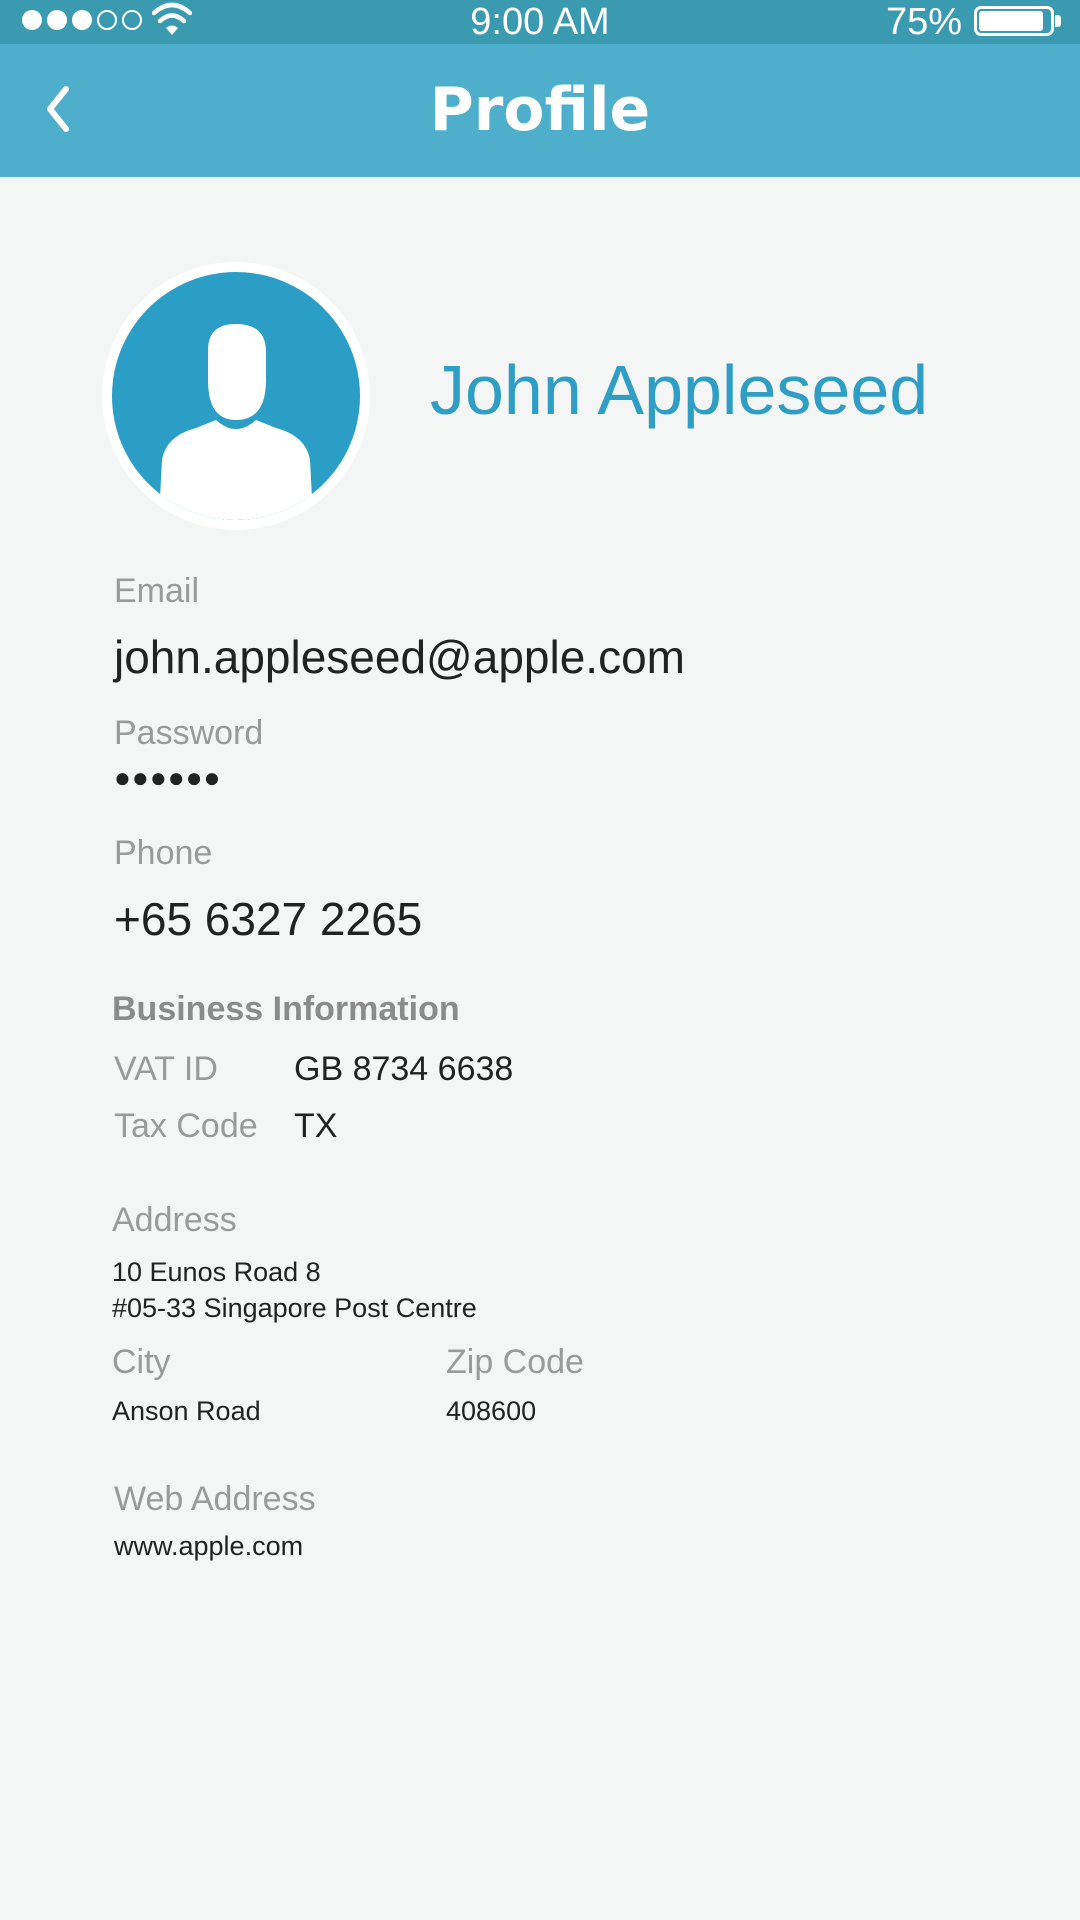 Image resolution: width=1080 pixels, height=1920 pixels. I want to click on web-address-label: Web Address, so click(215, 1499).